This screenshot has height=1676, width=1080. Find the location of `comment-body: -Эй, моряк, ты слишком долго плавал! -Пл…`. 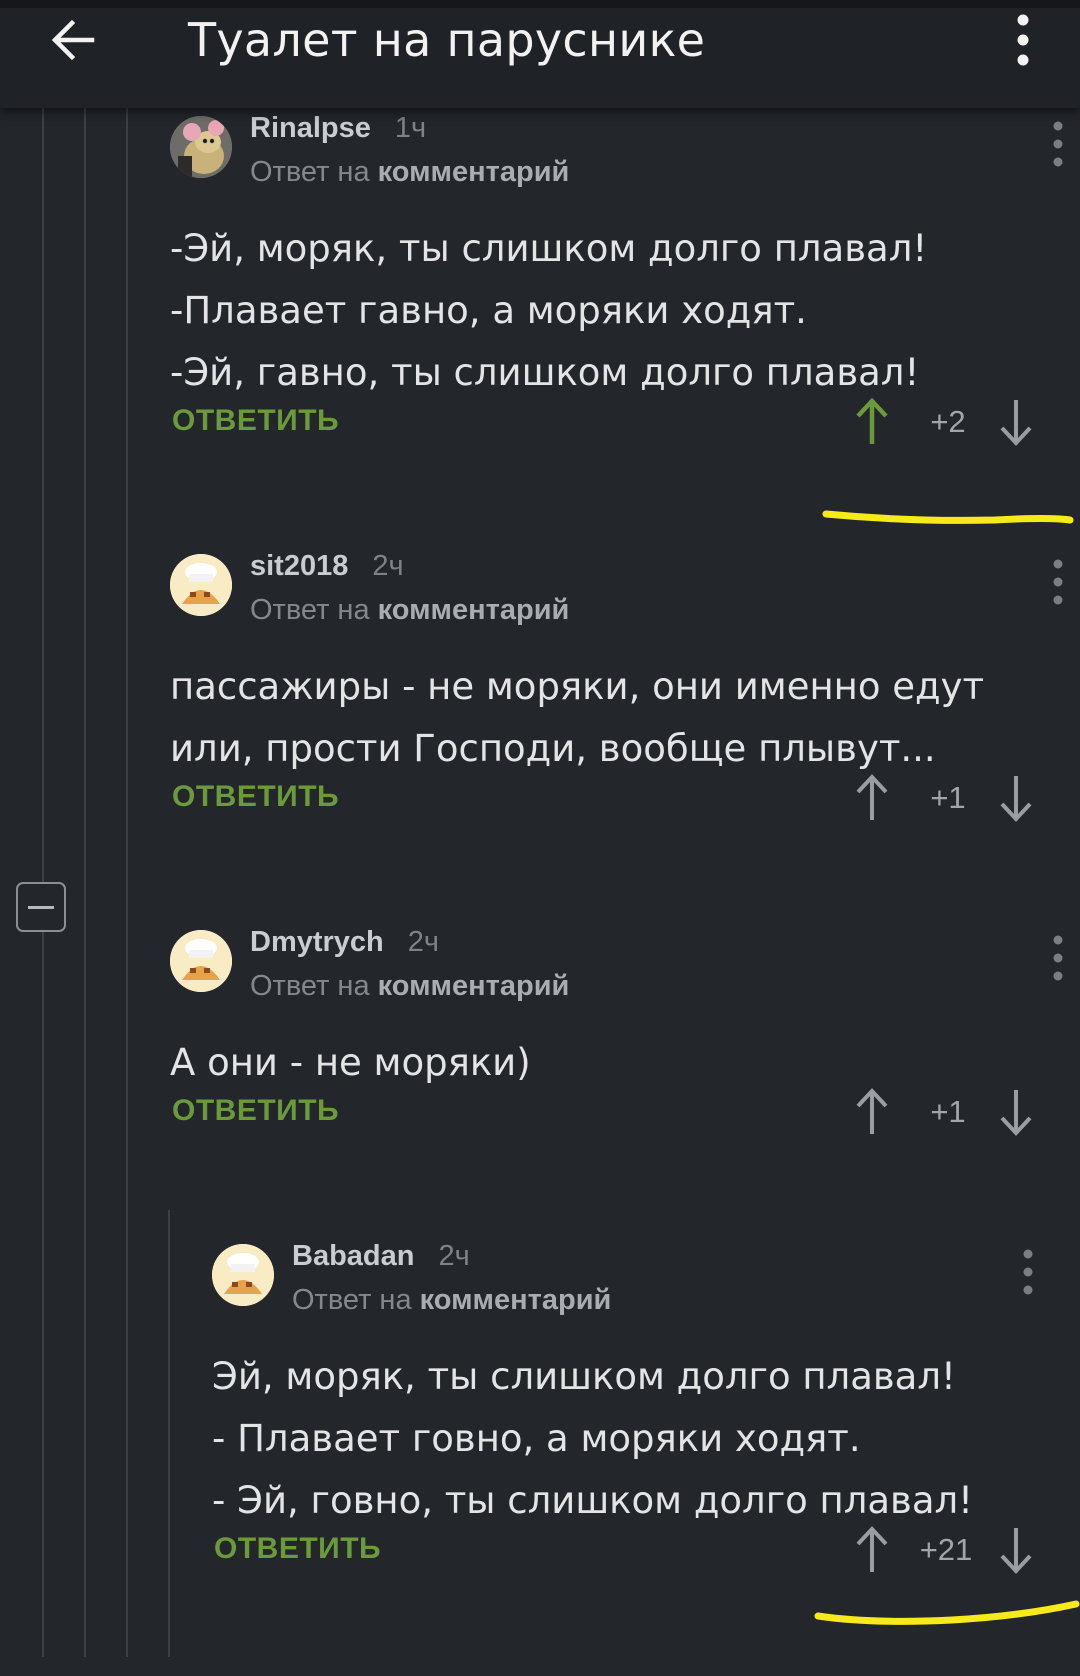

comment-body: -Эй, моряк, ты слишком долго плавал! -Пл… is located at coordinates (549, 310).